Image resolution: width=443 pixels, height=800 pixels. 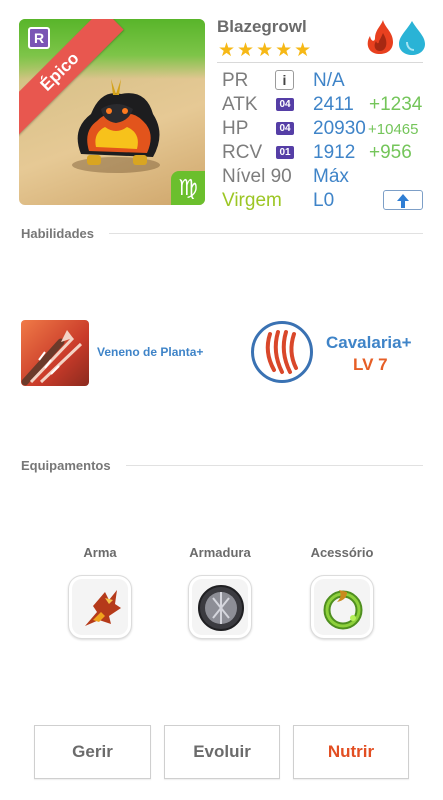 I want to click on stat-pr-value: N/A, so click(x=329, y=80).